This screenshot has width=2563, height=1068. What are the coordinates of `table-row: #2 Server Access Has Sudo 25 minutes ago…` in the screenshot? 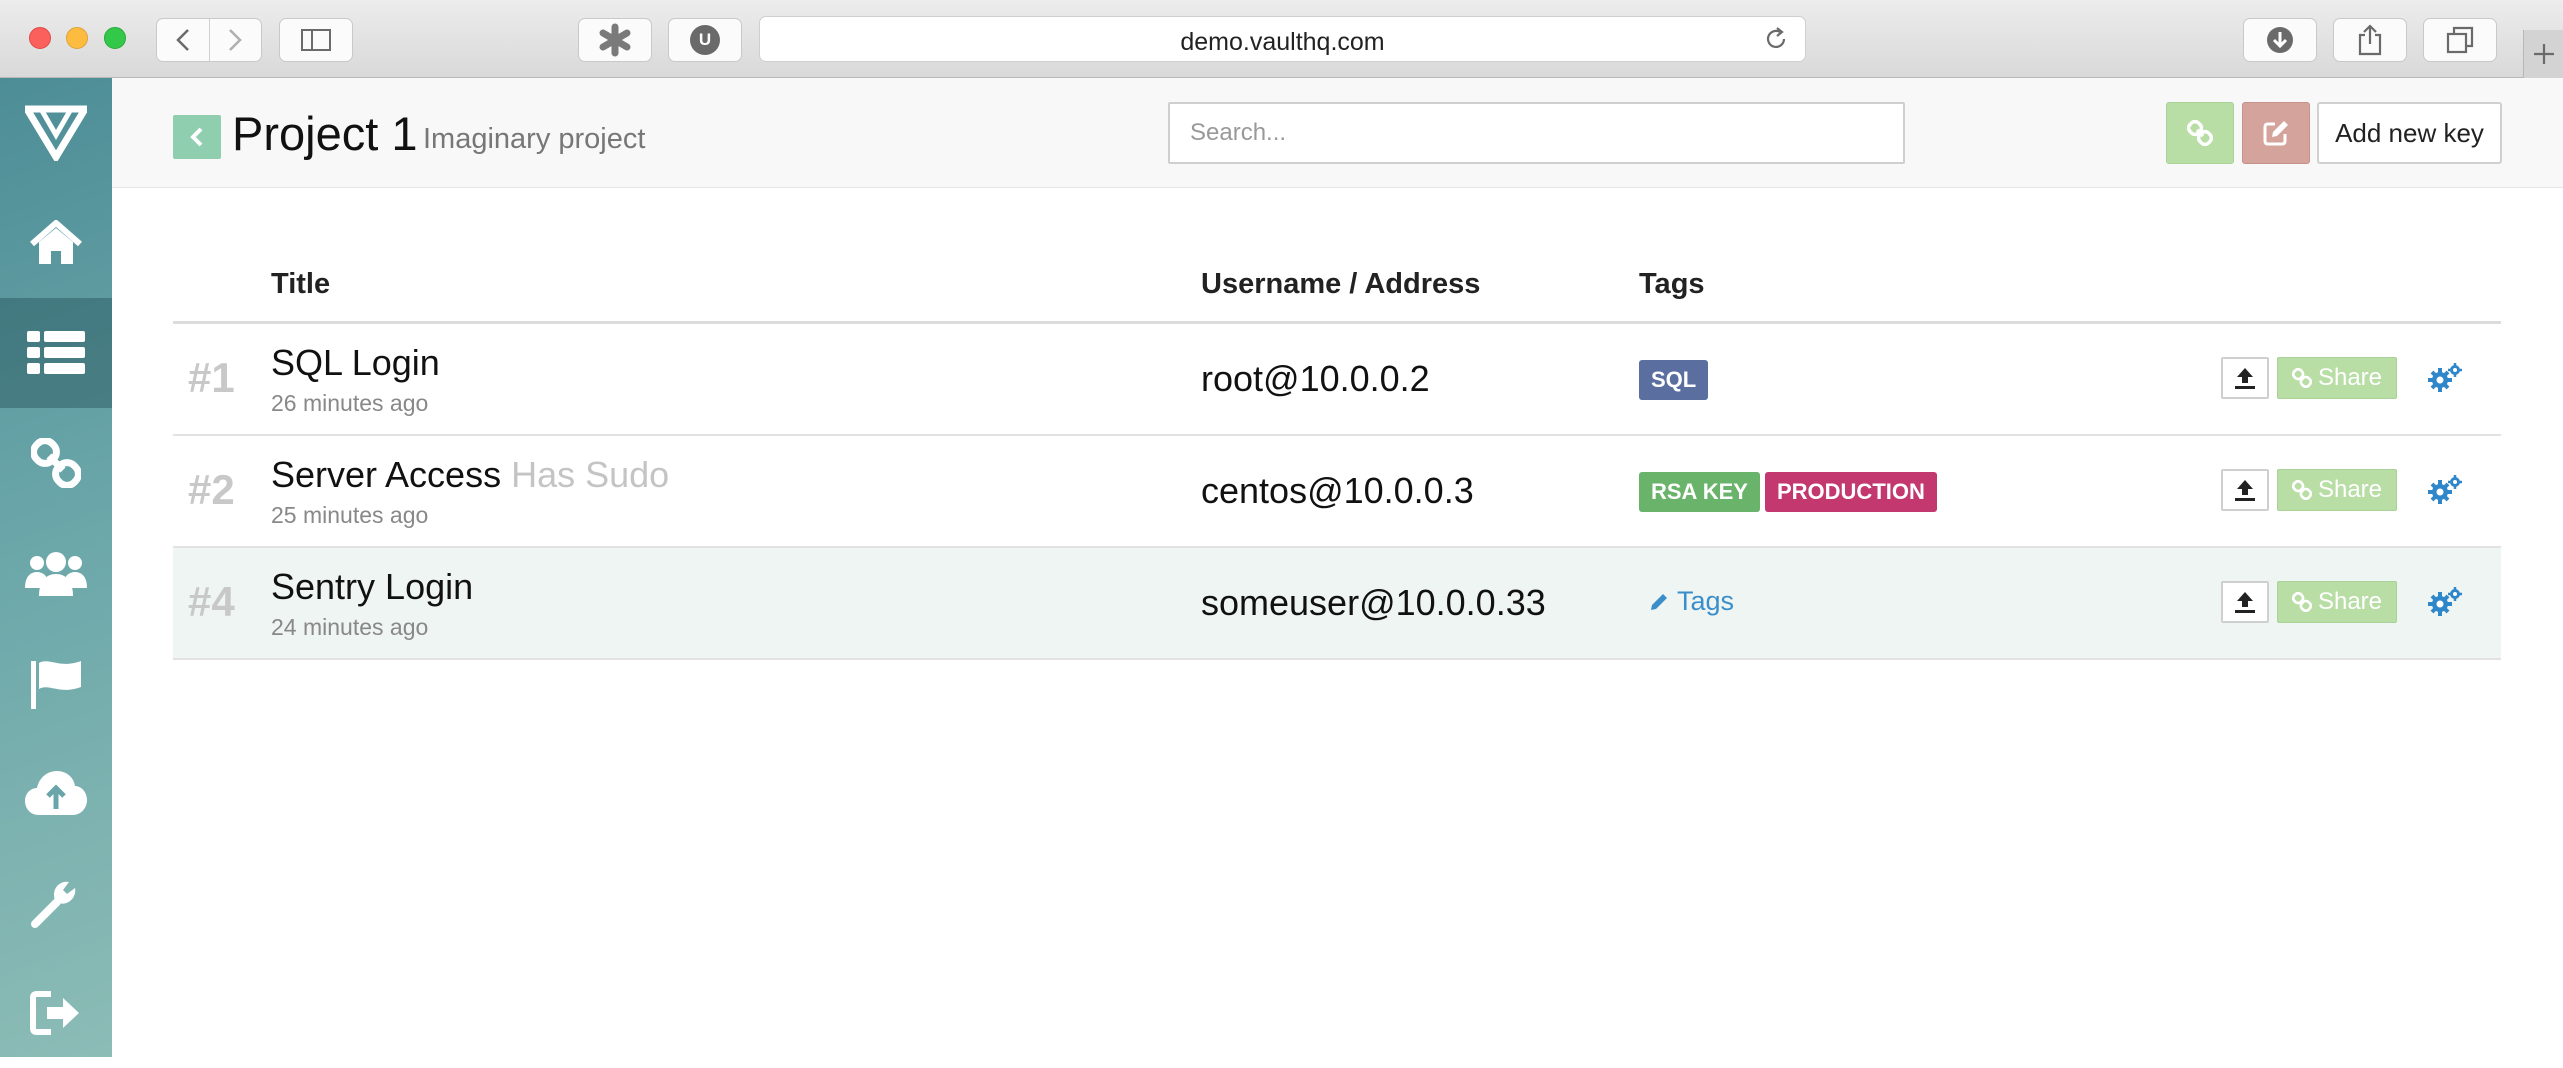 It's located at (1337, 492).